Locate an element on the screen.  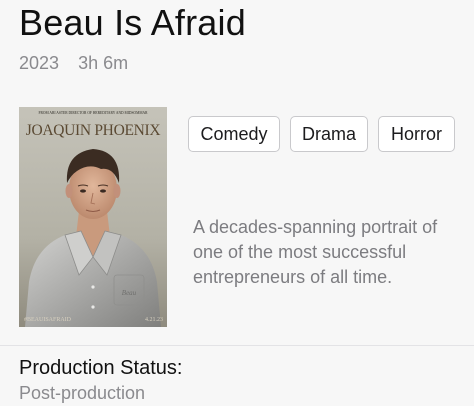
movie-title: Beau Is Afraid is located at coordinates (132, 22).